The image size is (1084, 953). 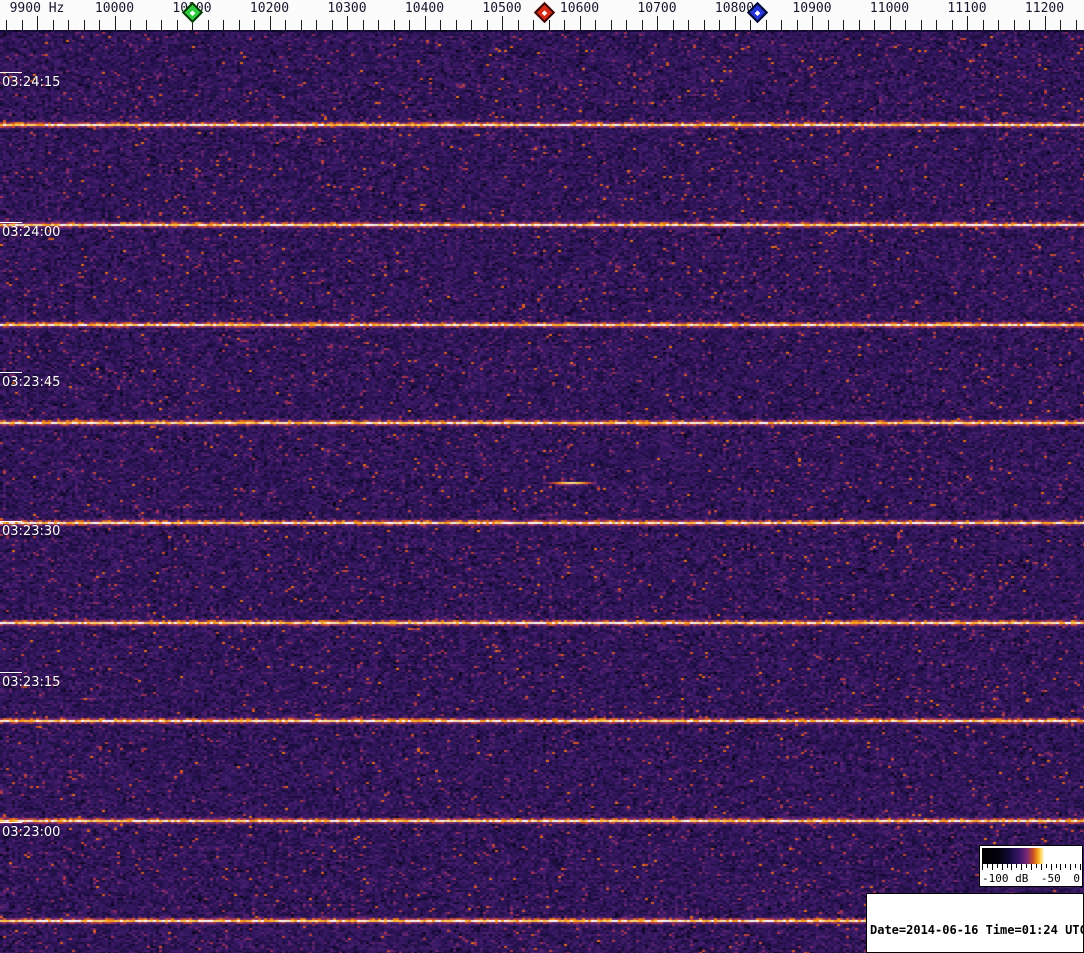 I want to click on freq-tick-label: 9900 Hz, so click(x=37, y=8).